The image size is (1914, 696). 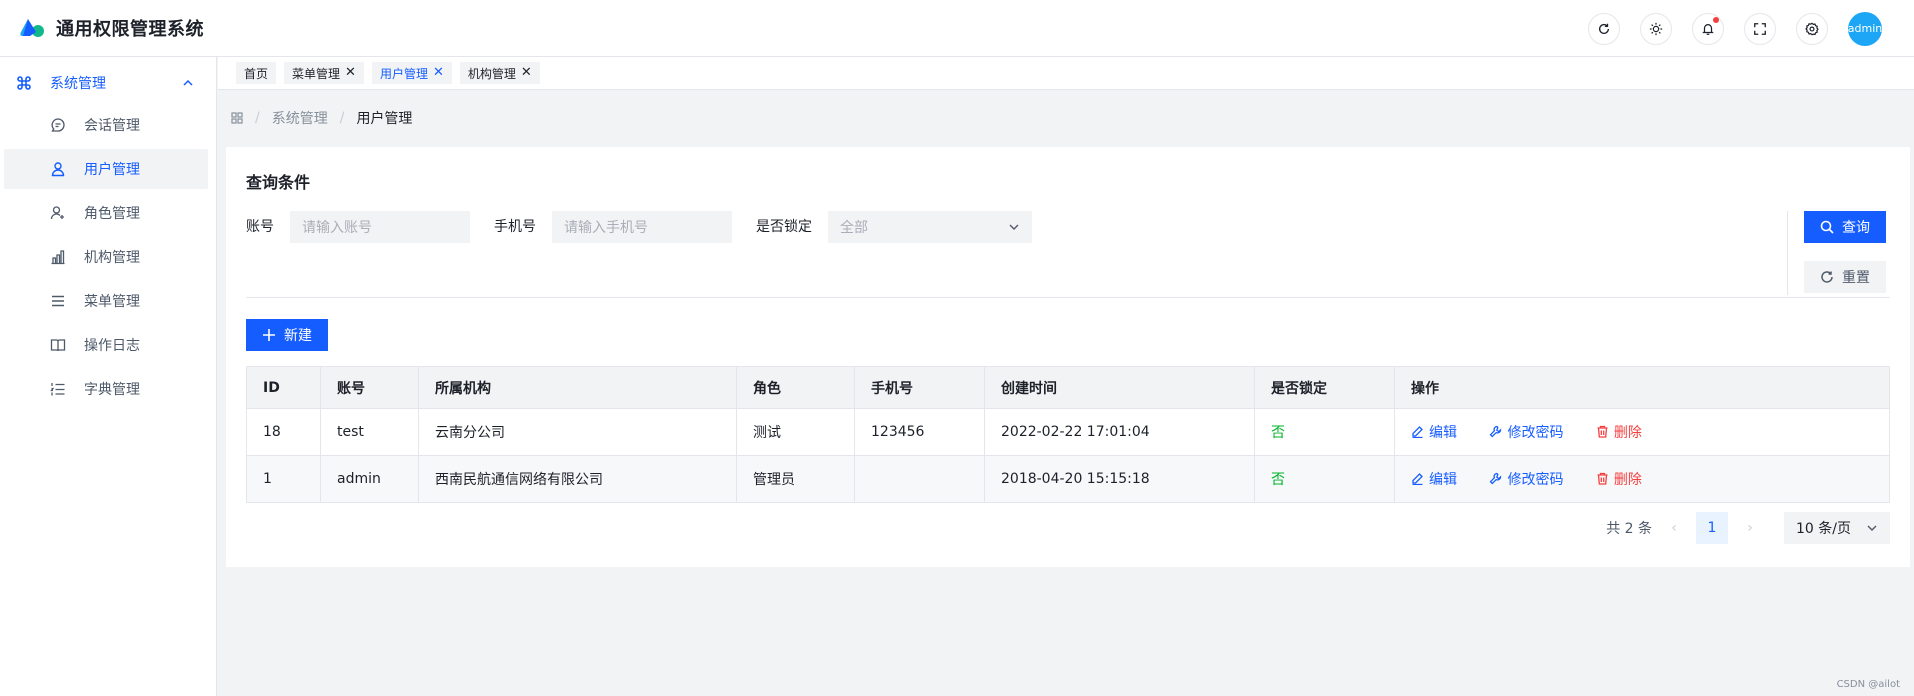 What do you see at coordinates (130, 29) in the screenshot?
I see `app-title: 通用权限管理系统` at bounding box center [130, 29].